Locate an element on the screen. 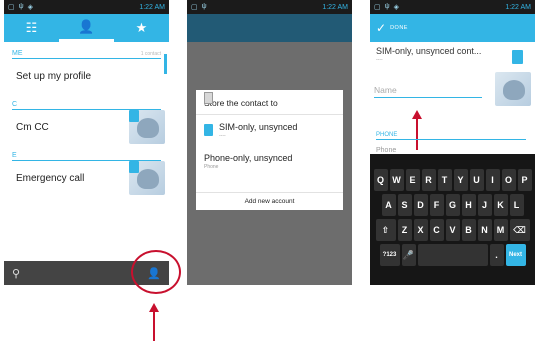  key: T is located at coordinates (444, 180).